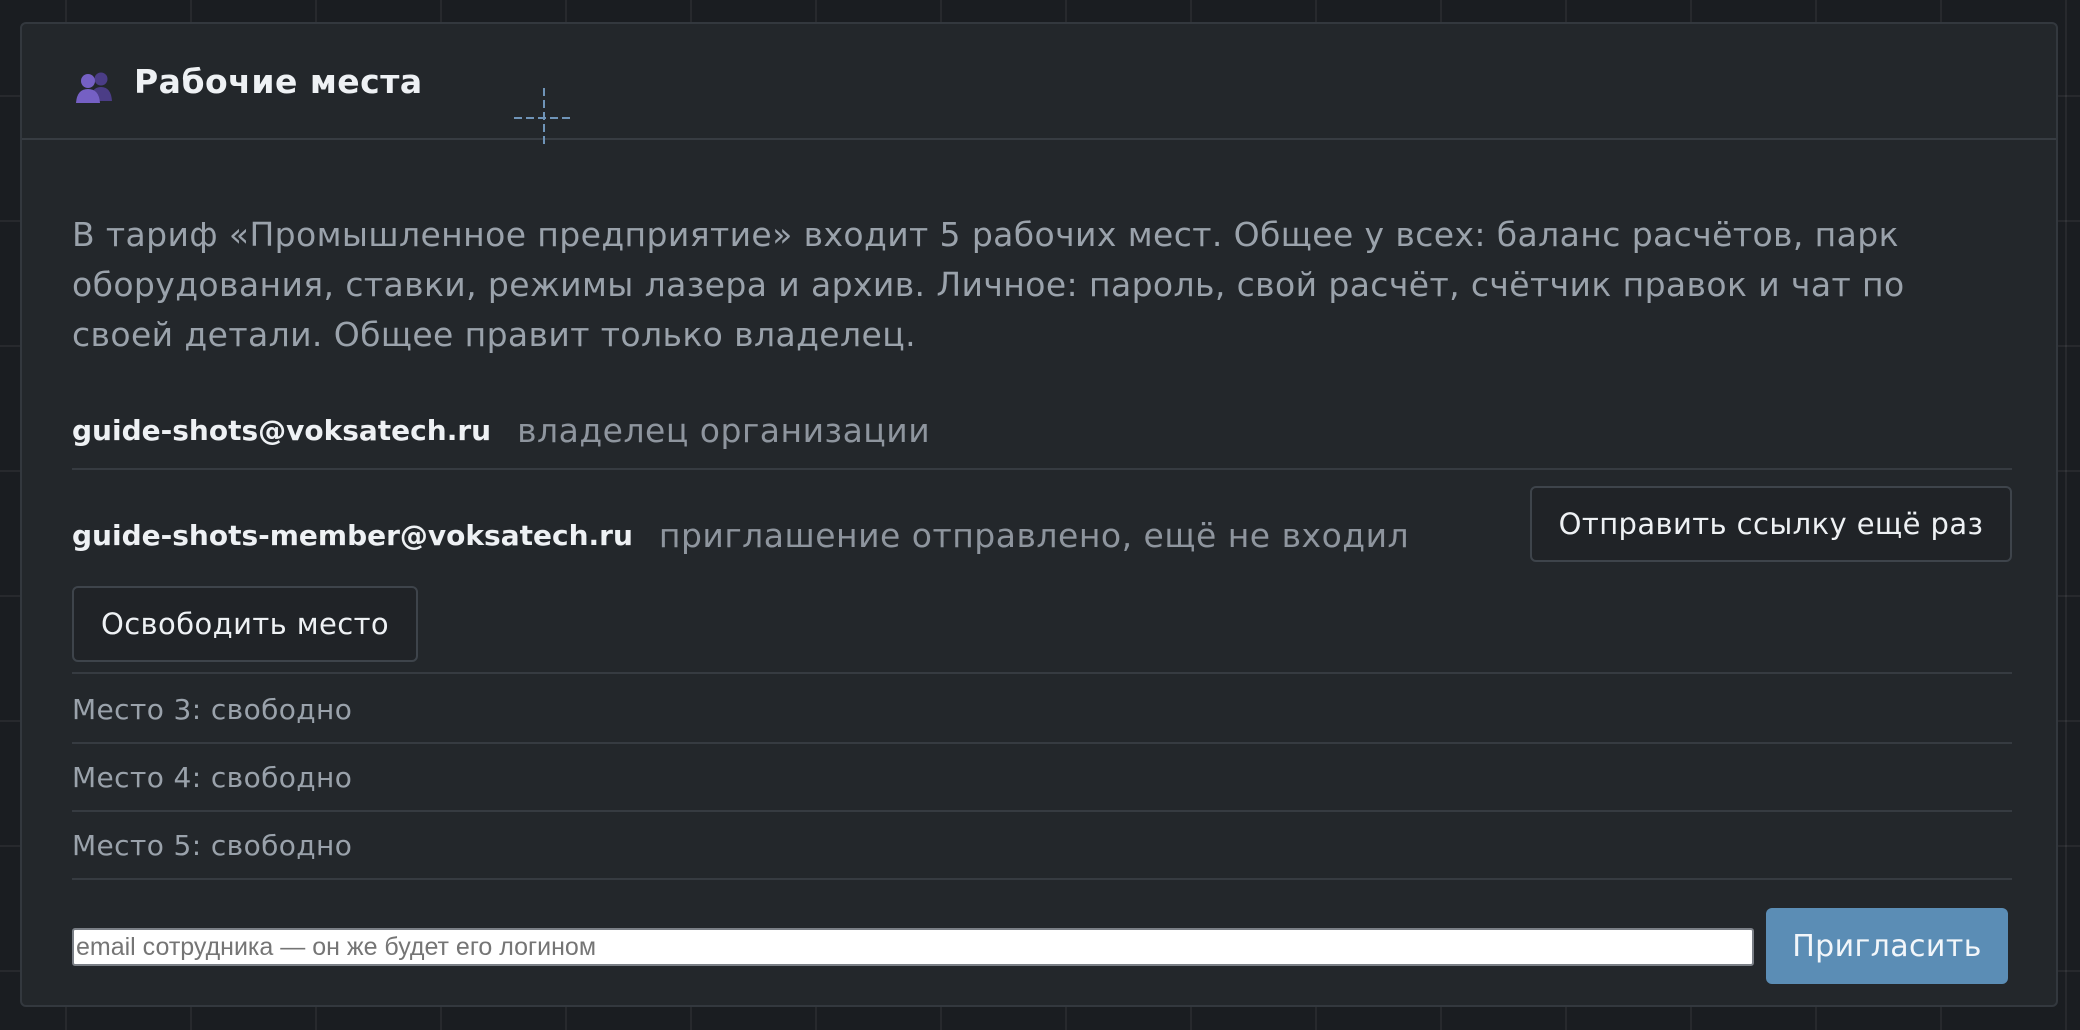 Image resolution: width=2080 pixels, height=1030 pixels. Describe the element at coordinates (913, 947) in the screenshot. I see `invite-email-input` at that location.